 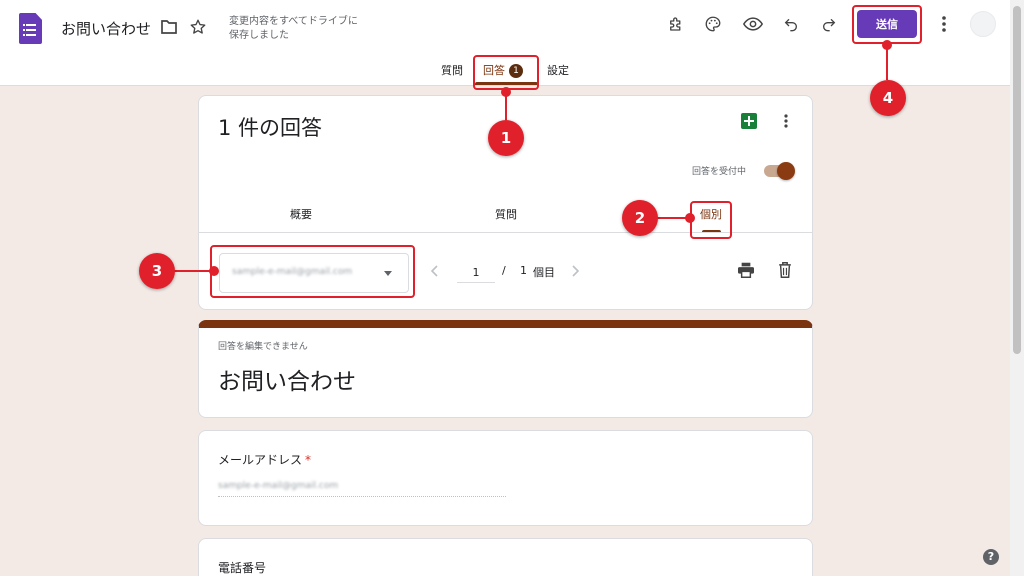 I want to click on response-count-title: 1 件の回答, so click(x=270, y=128).